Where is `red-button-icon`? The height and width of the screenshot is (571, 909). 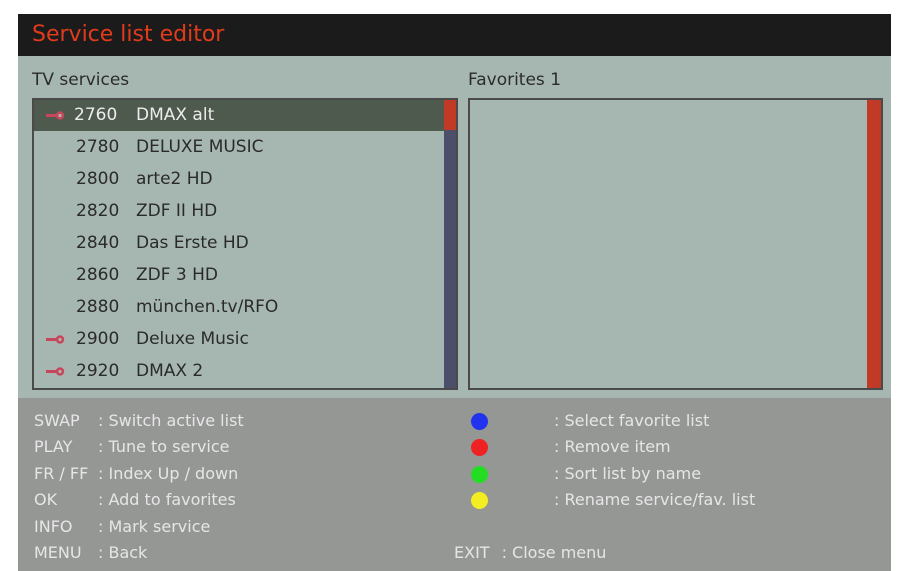
red-button-icon is located at coordinates (479, 448).